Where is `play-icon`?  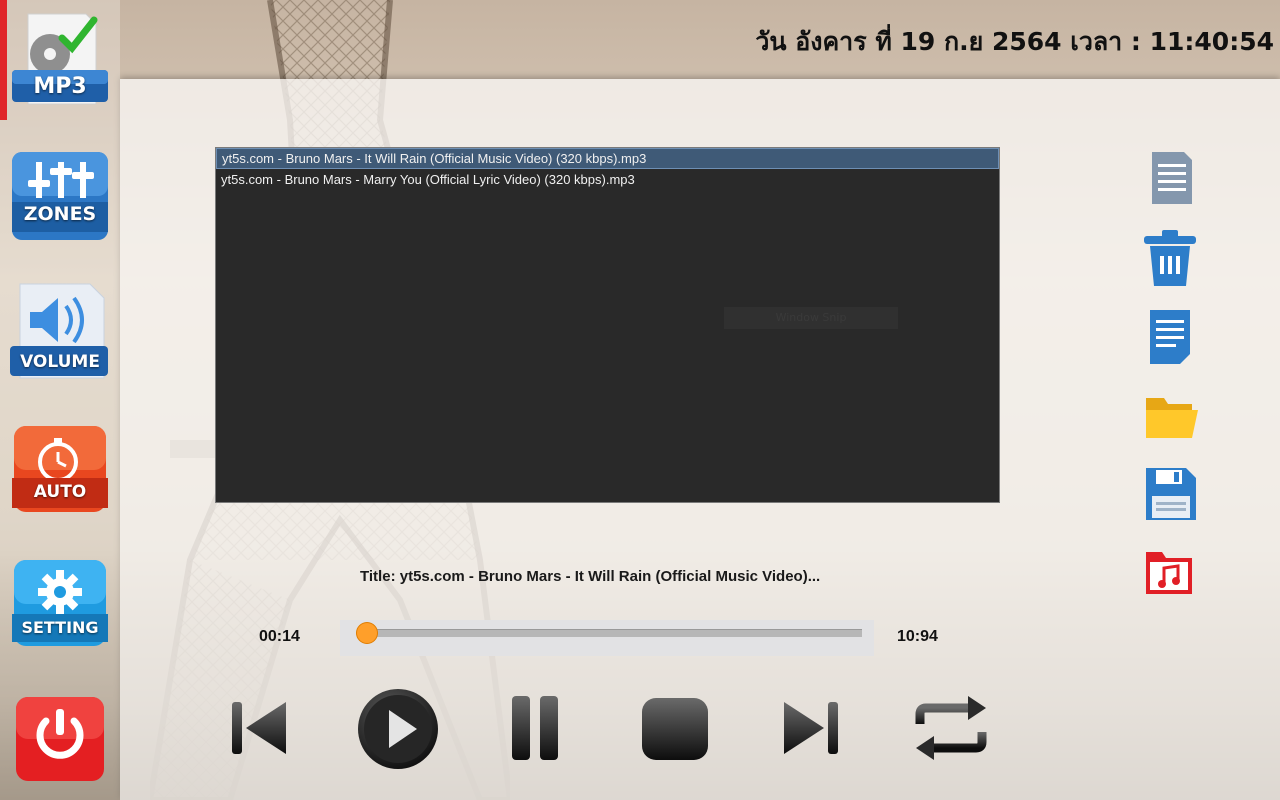 play-icon is located at coordinates (398, 729).